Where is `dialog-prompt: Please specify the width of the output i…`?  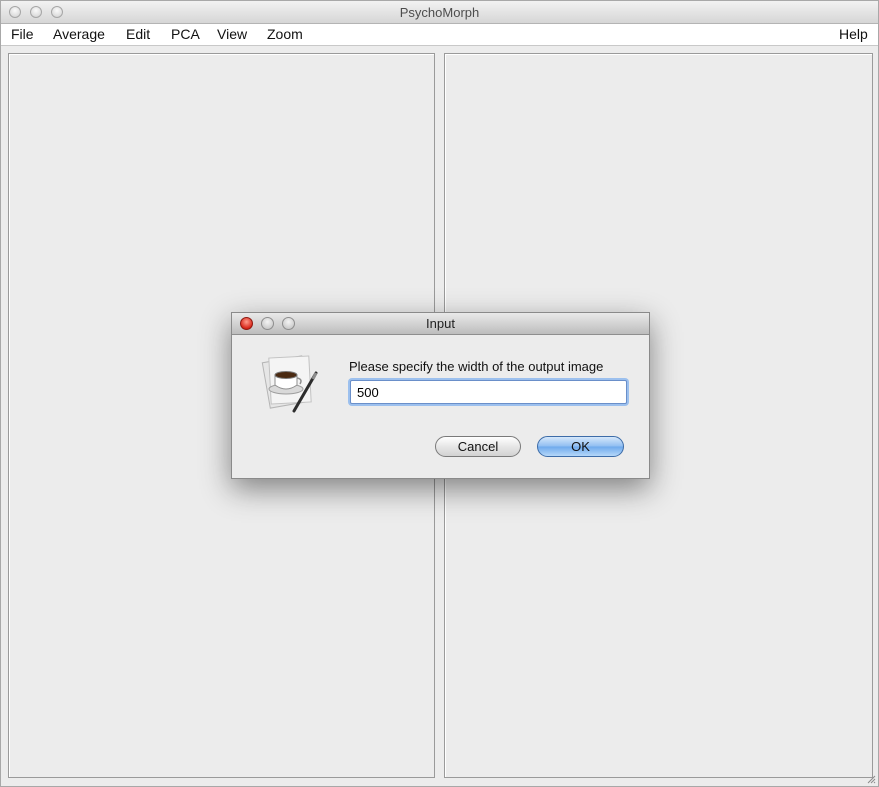
dialog-prompt: Please specify the width of the output i… is located at coordinates (476, 366).